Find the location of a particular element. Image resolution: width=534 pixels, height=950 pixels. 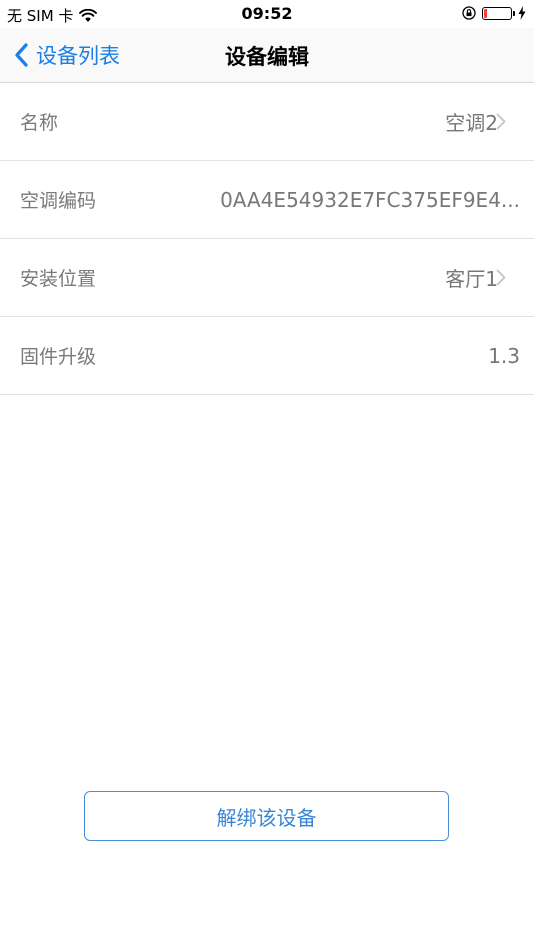

row-label: 空调编码 is located at coordinates (58, 201).